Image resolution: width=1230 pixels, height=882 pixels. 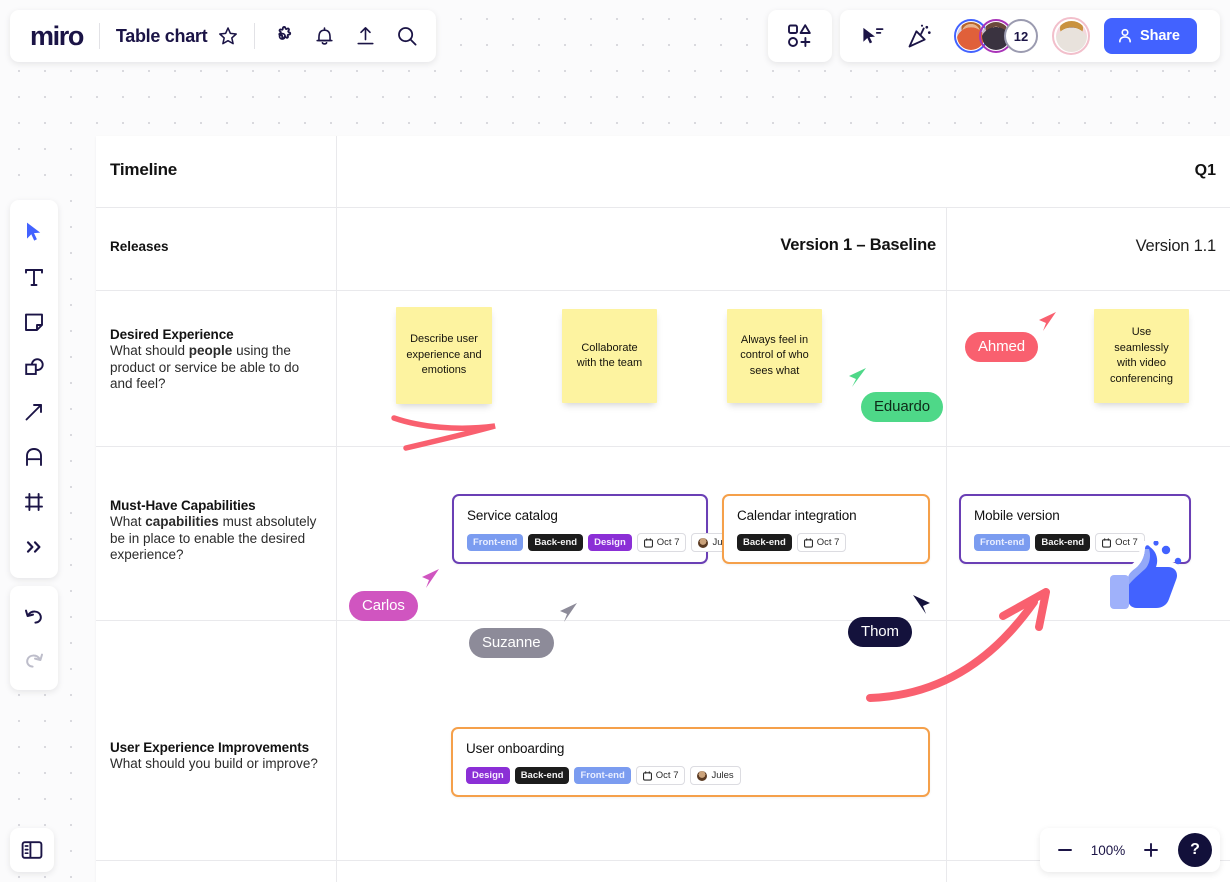 What do you see at coordinates (996, 36) in the screenshot?
I see `collaborator-avatars: 12` at bounding box center [996, 36].